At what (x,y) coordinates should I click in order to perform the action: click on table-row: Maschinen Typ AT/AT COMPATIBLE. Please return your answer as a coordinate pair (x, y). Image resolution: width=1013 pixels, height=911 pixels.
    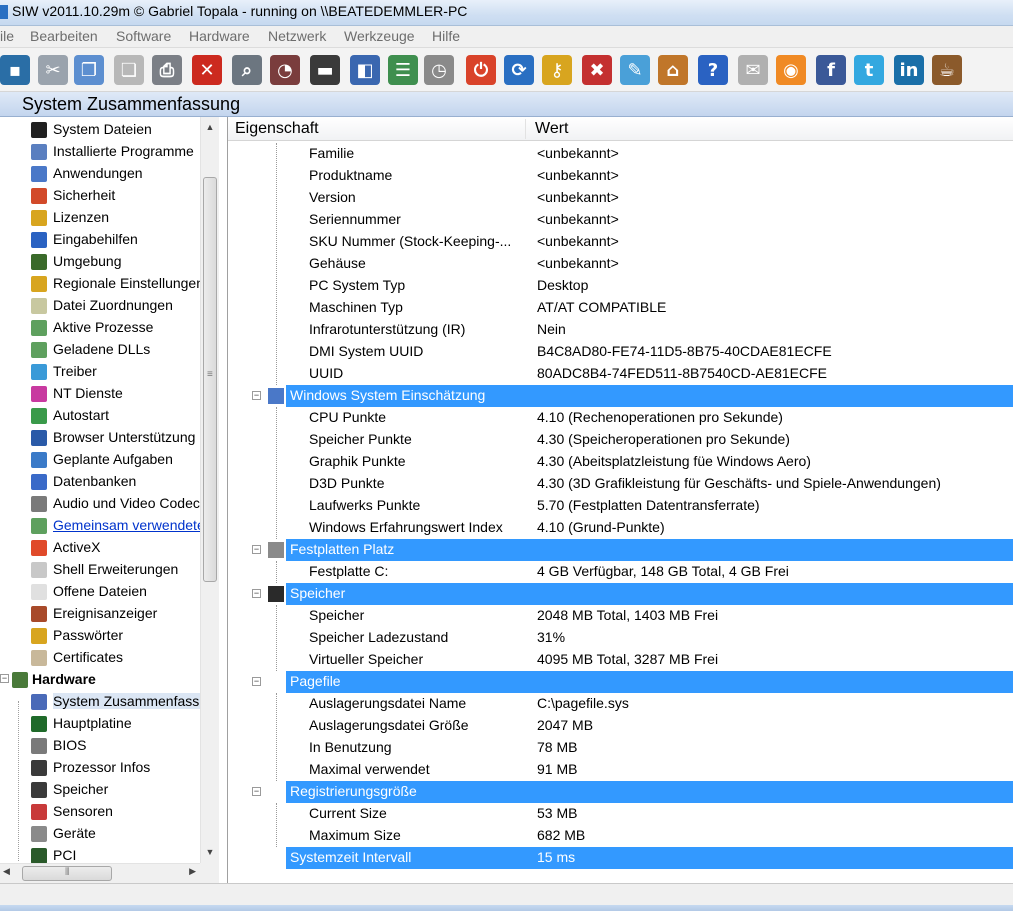
    Looking at the image, I should click on (620, 308).